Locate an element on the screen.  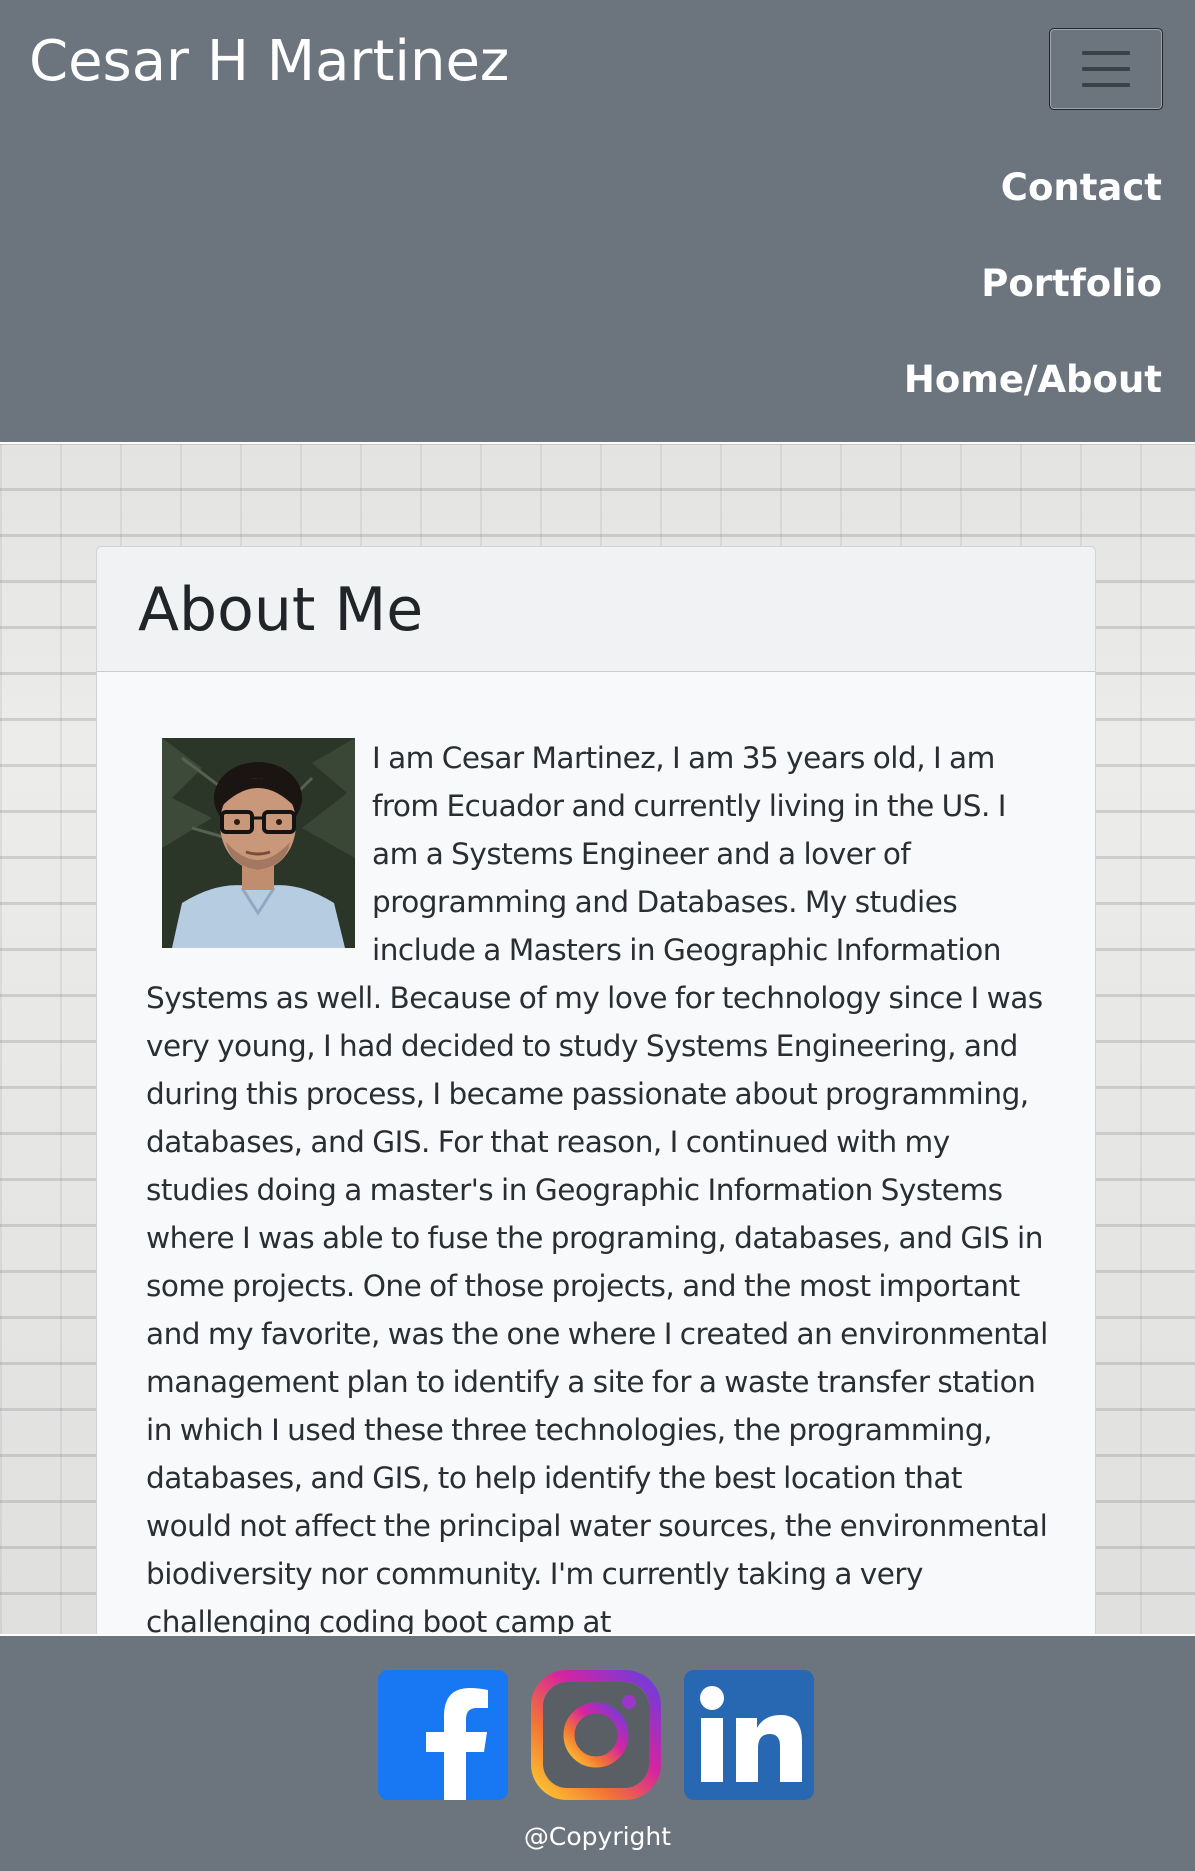
facebook-icon is located at coordinates (443, 1735).